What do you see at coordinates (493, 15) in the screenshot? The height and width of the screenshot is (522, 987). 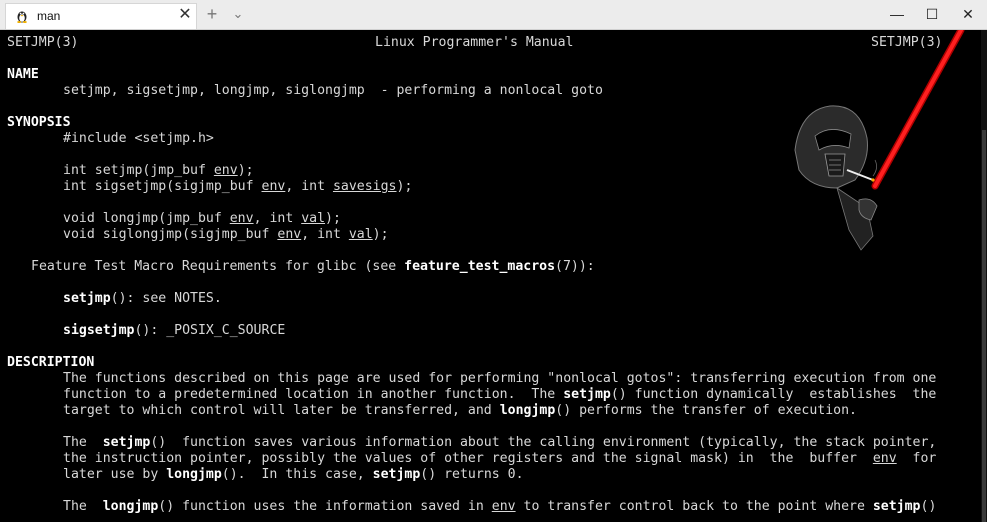 I see `title-bar: man ✕ + ⌄ — ☐ ✕` at bounding box center [493, 15].